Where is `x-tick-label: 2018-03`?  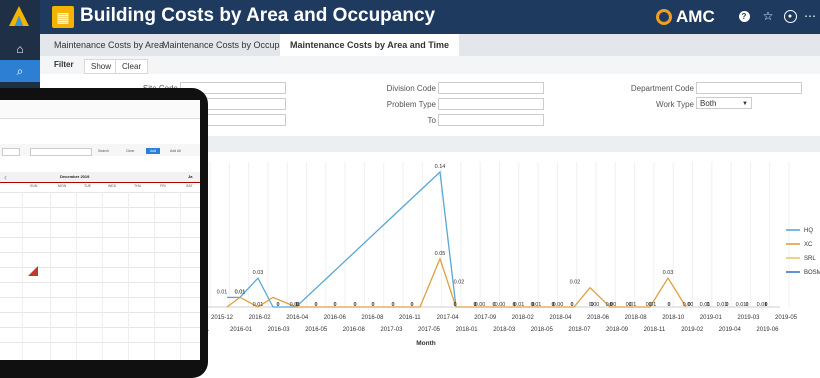
x-tick-label: 2018-03 is located at coordinates (504, 330).